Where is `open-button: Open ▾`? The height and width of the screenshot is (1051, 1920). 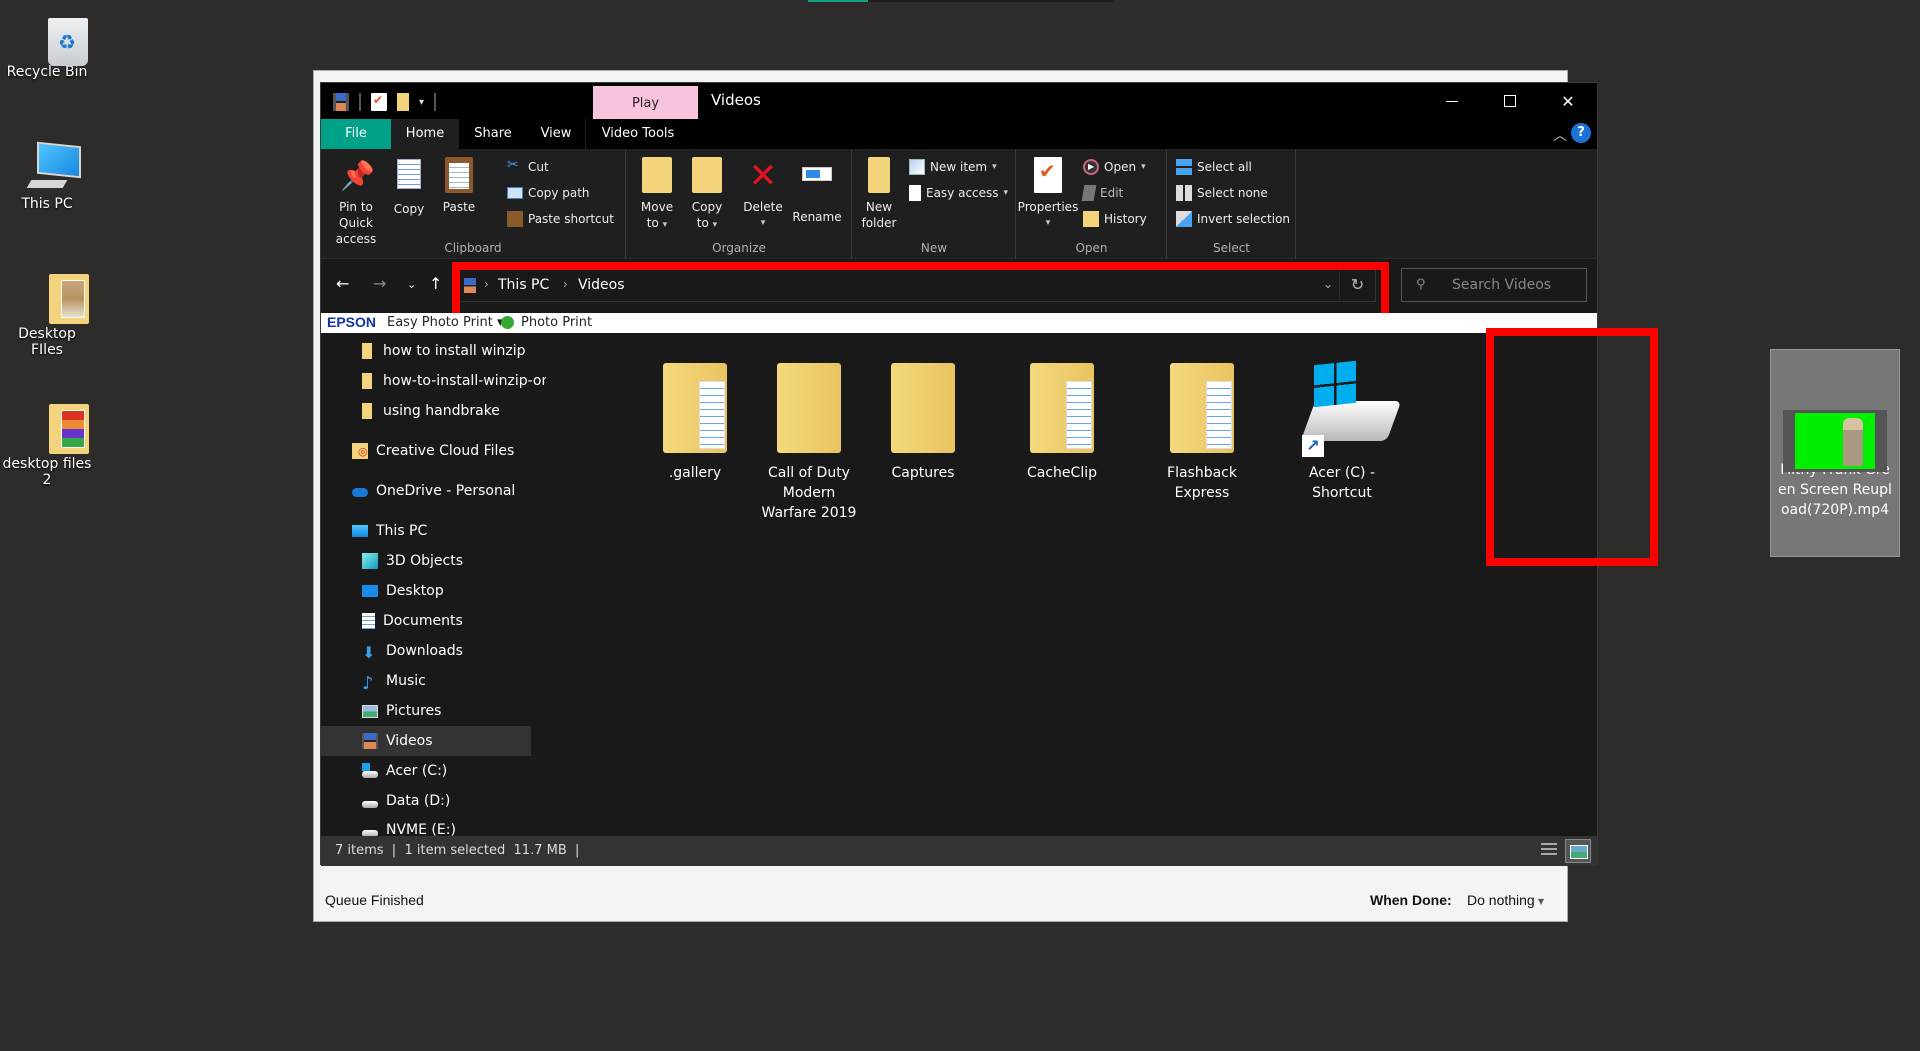 open-button: Open ▾ is located at coordinates (1114, 167).